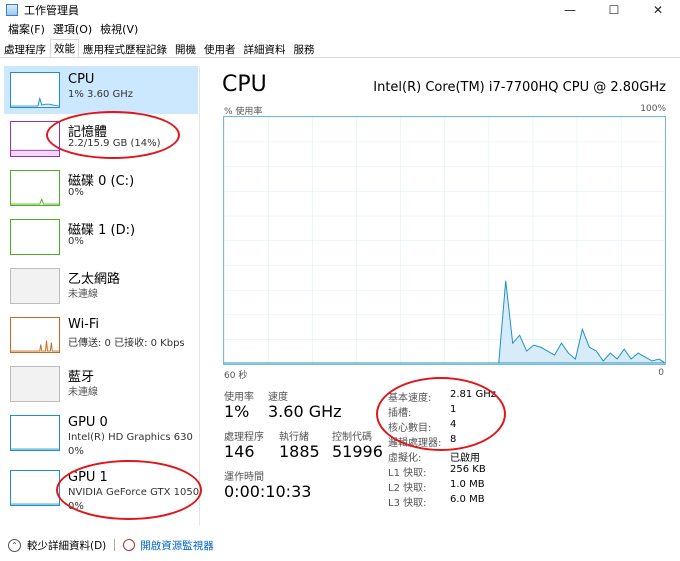 The height and width of the screenshot is (561, 680). Describe the element at coordinates (115, 545) in the screenshot. I see `footer-divider` at that location.